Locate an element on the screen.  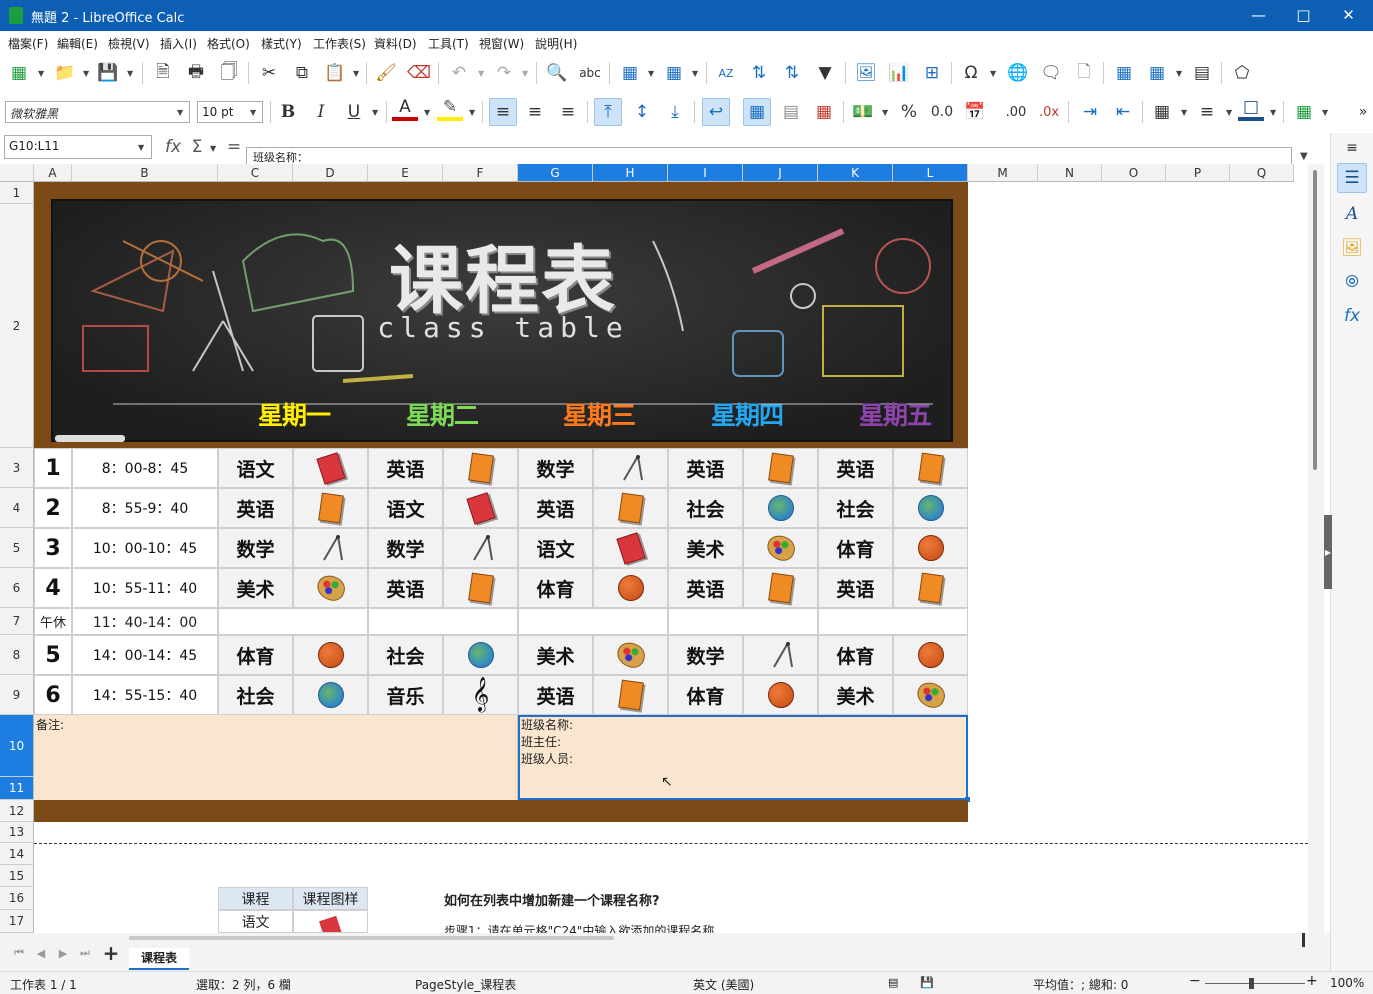
column-header: H is located at coordinates (630, 173).